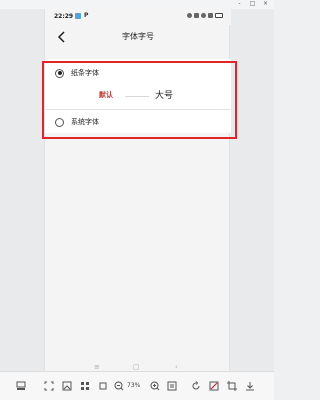 The height and width of the screenshot is (400, 320). I want to click on notification-app-icon, so click(78, 16).